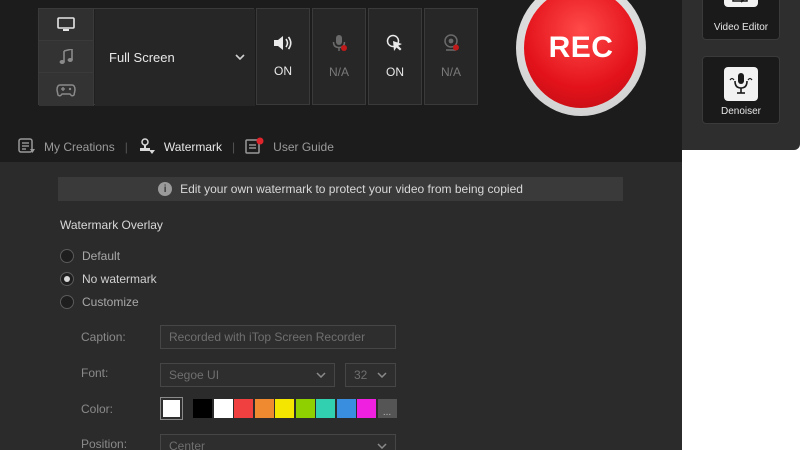  What do you see at coordinates (338, 72) in the screenshot?
I see `microphone-status: N/A` at bounding box center [338, 72].